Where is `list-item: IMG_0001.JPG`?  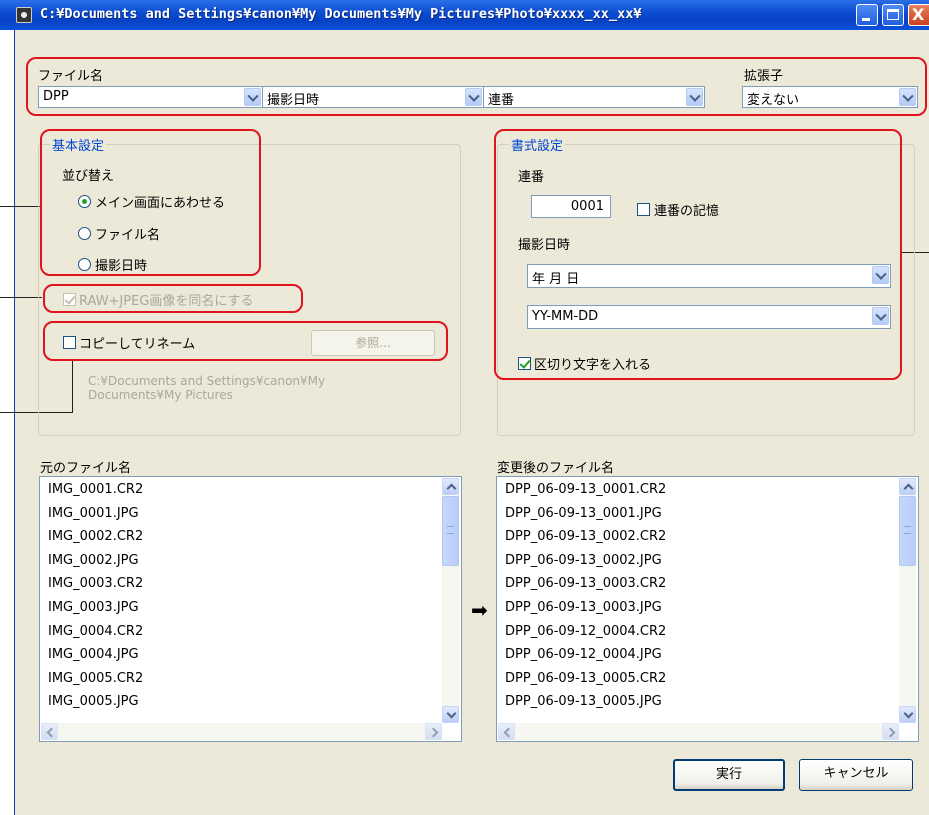 list-item: IMG_0001.JPG is located at coordinates (93, 513).